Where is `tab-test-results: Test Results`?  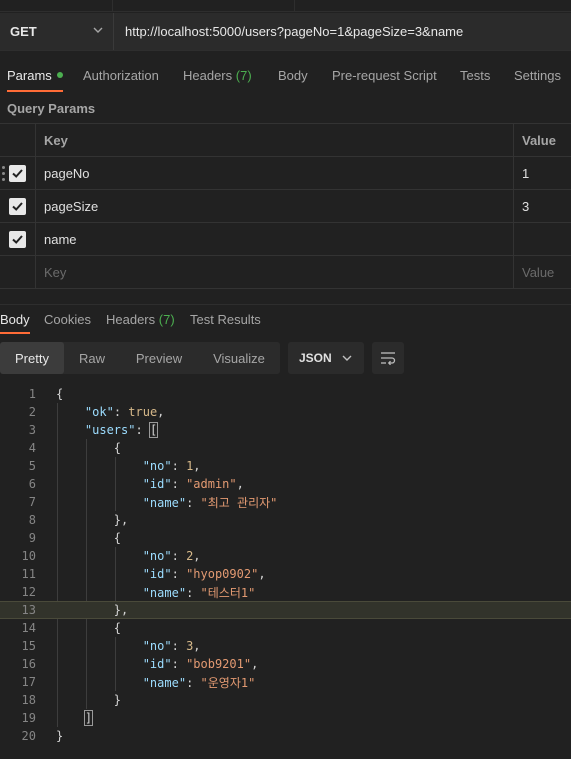
tab-test-results: Test Results is located at coordinates (225, 319).